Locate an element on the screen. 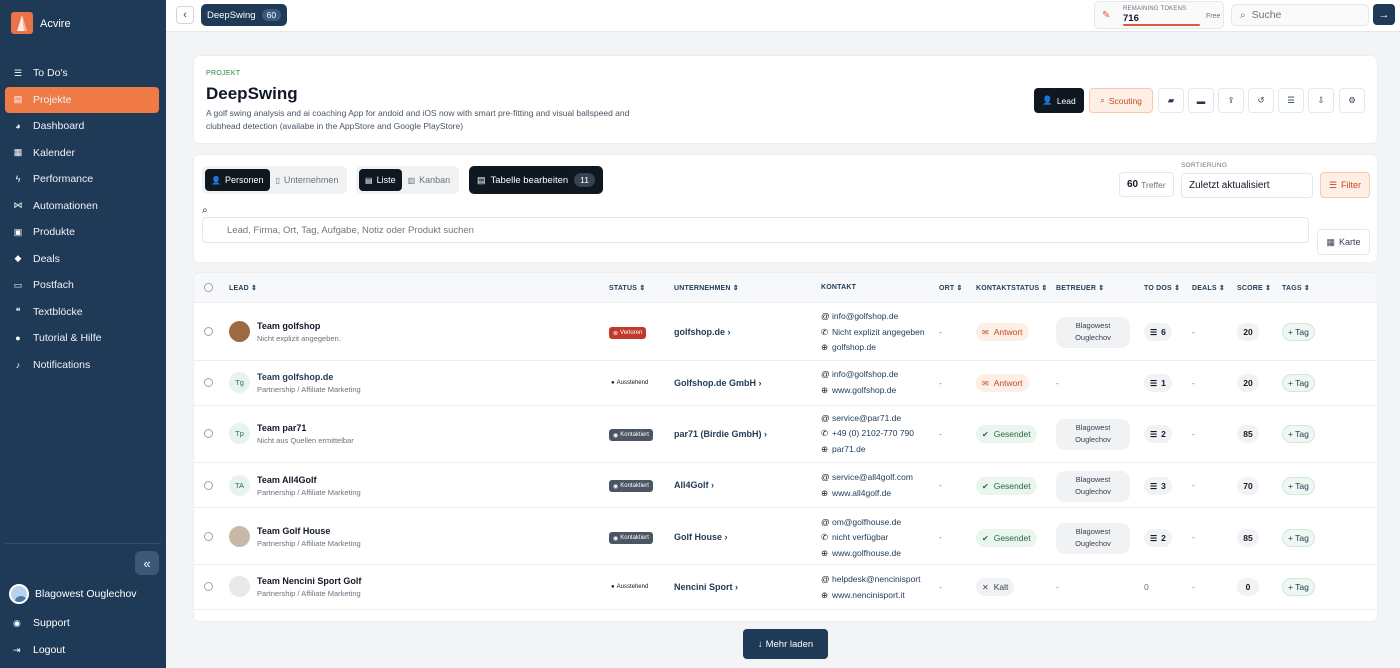 The width and height of the screenshot is (1400, 668). company-link: golfshop.de › is located at coordinates (702, 332).